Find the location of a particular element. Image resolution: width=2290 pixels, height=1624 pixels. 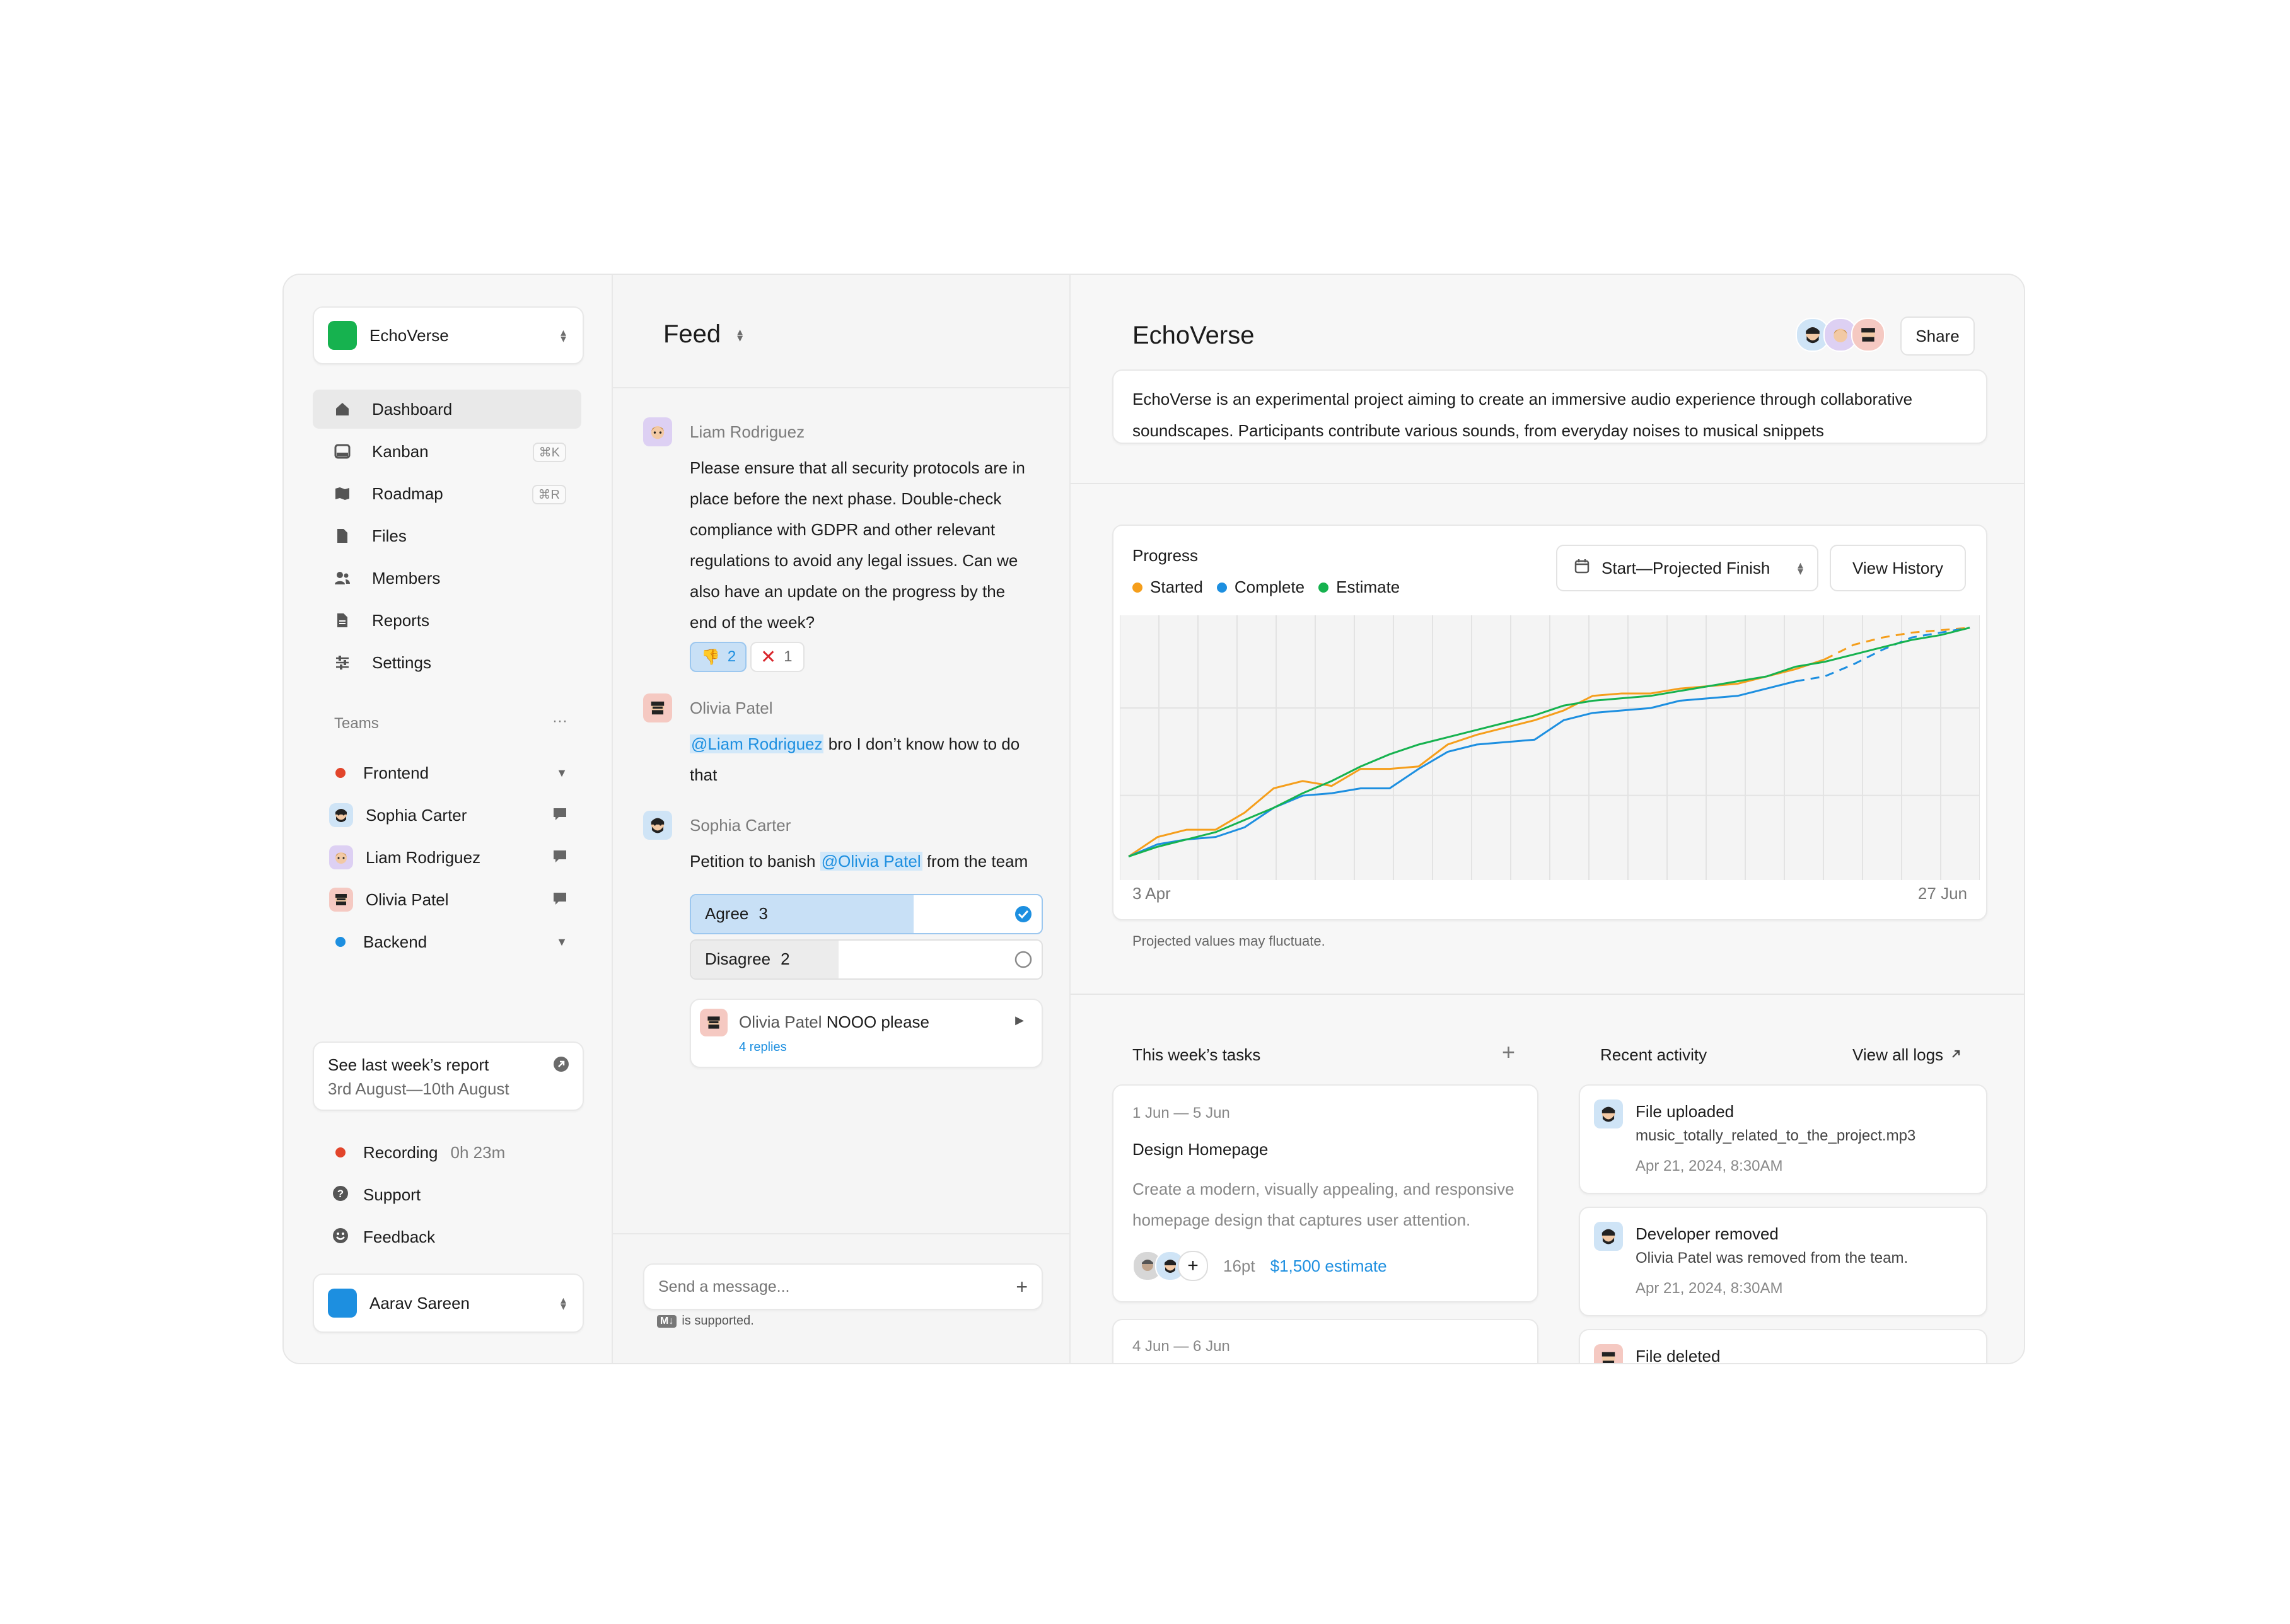

reaction-count: 2 is located at coordinates (731, 657).